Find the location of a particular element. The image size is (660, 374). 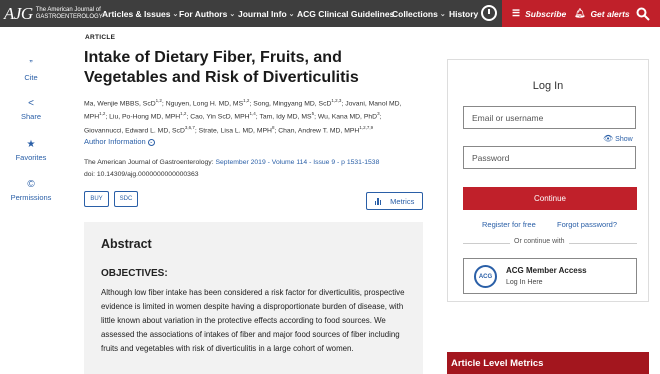

logo-text: The American Journal of GASTROENTEROLOGY is located at coordinates (69, 14).